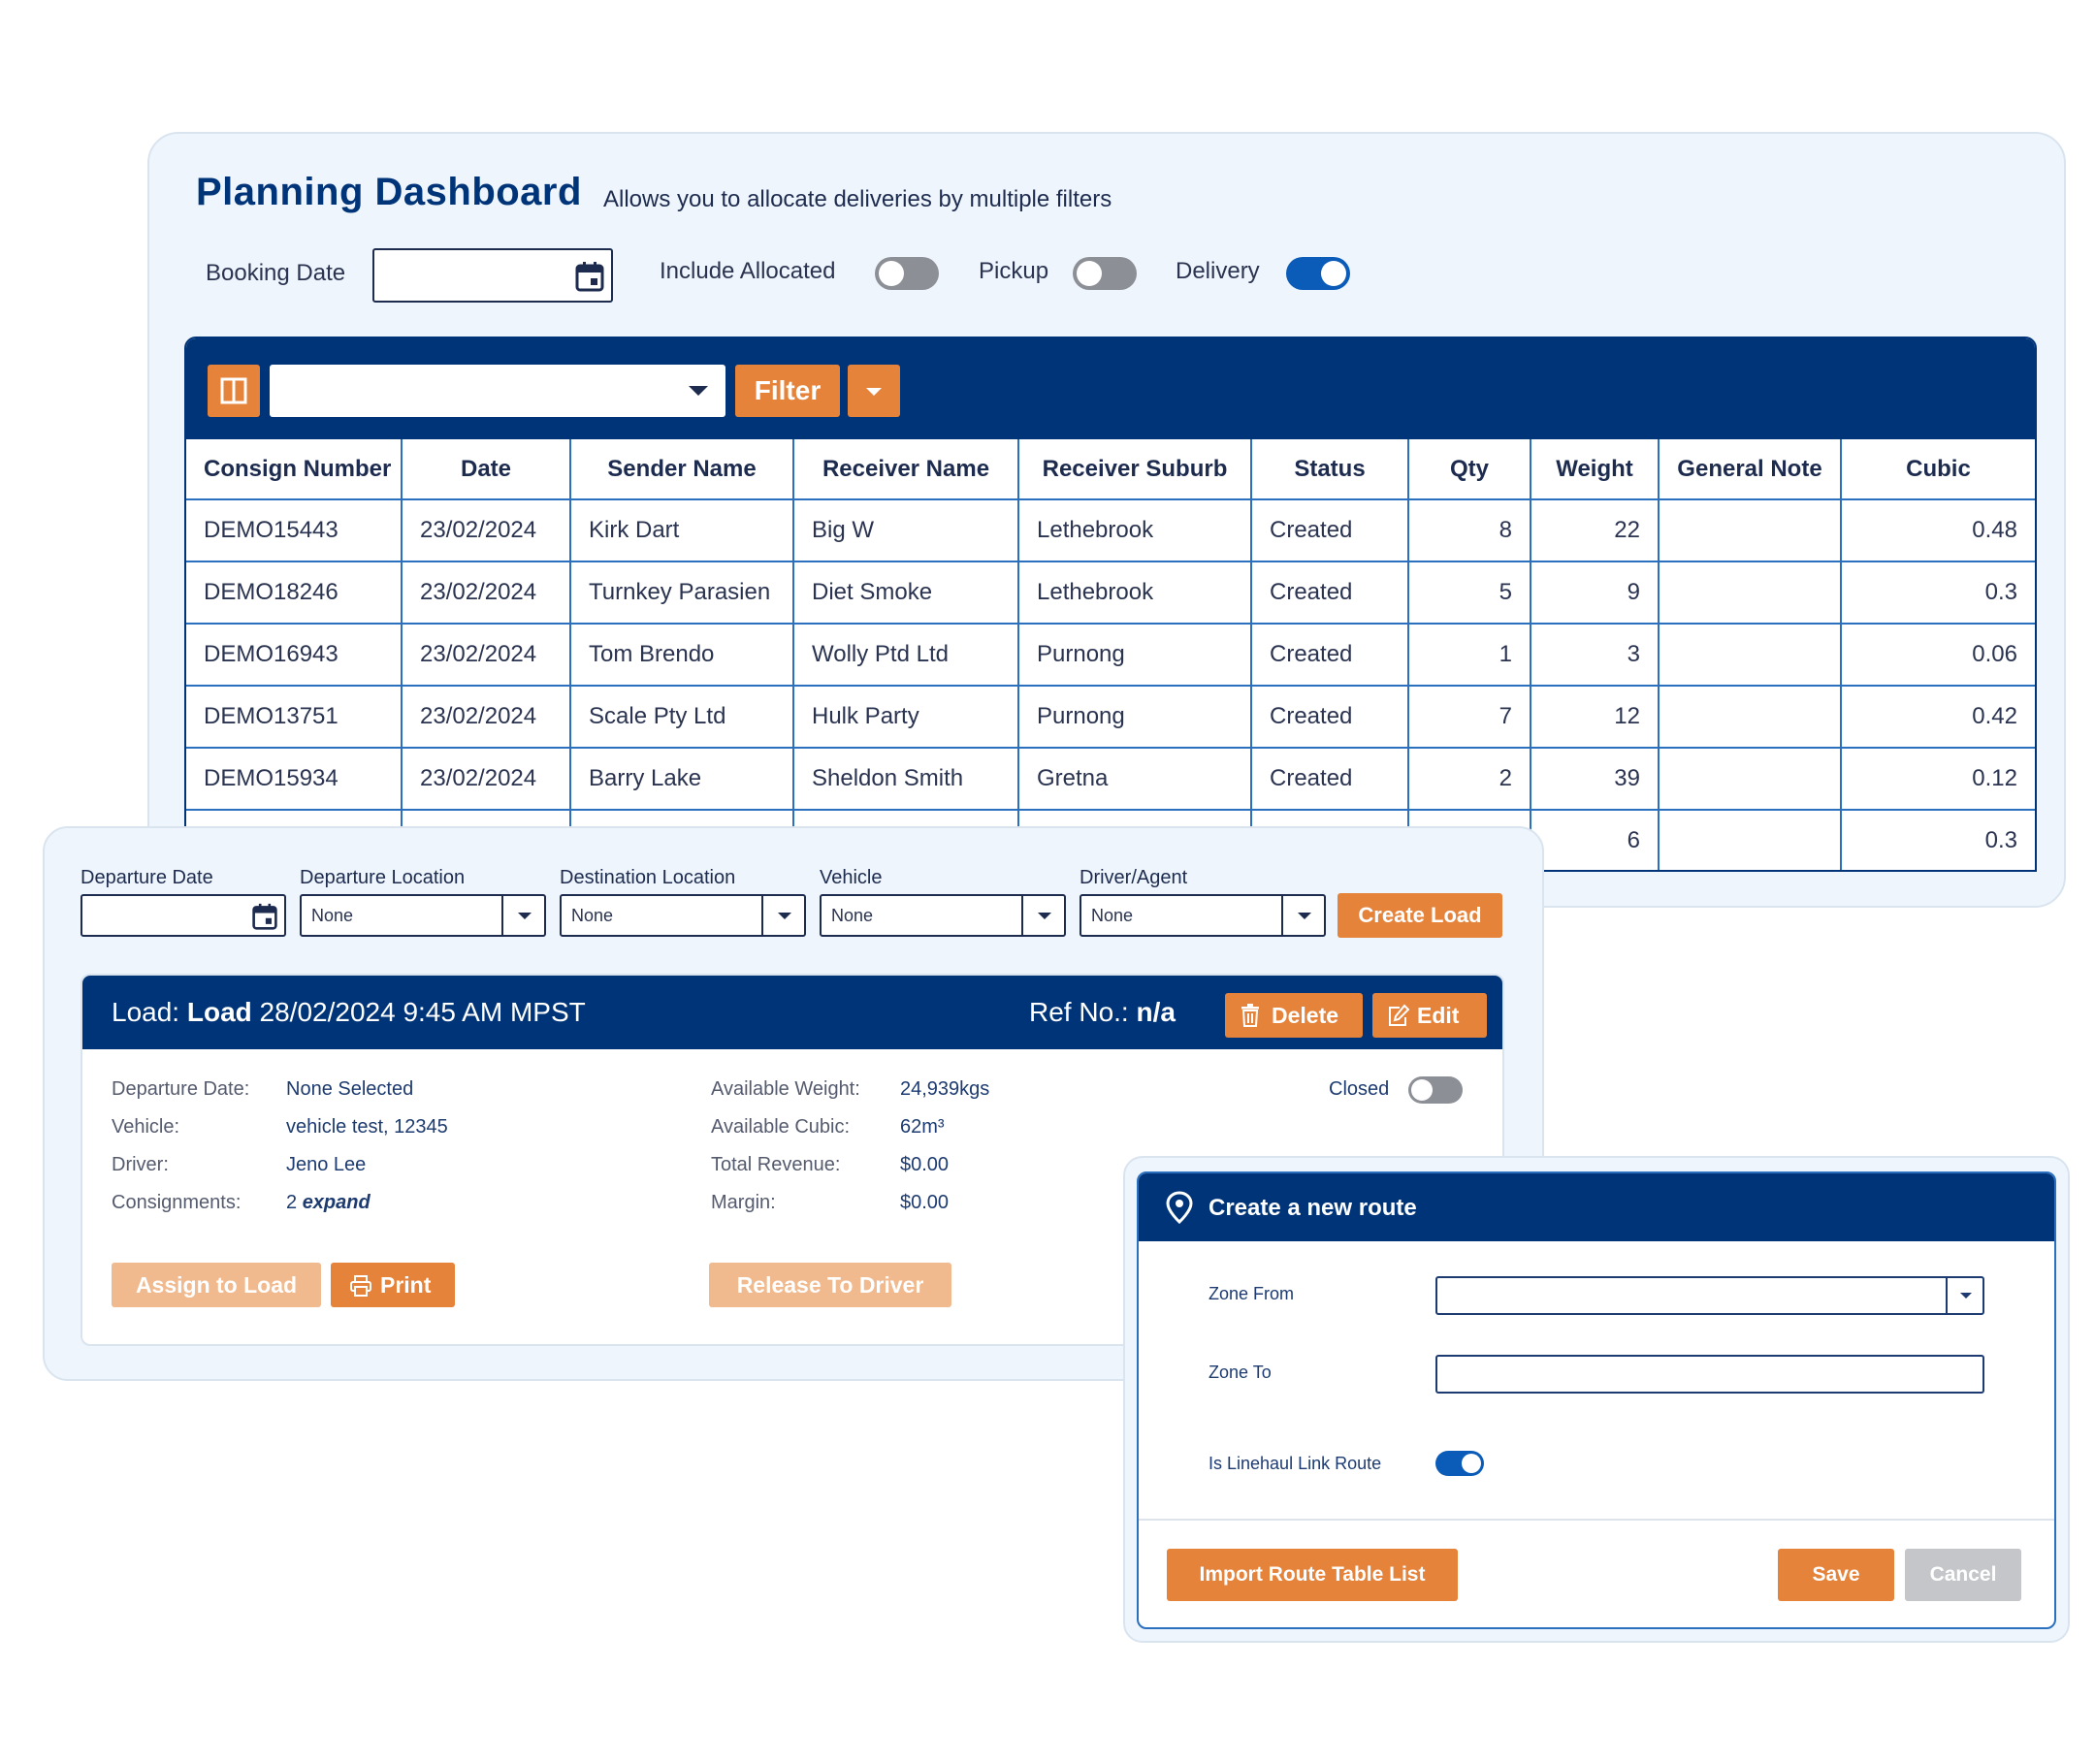 The height and width of the screenshot is (1764, 2095). What do you see at coordinates (1313, 1575) in the screenshot?
I see `import-route-table-button: Import Route Table List` at bounding box center [1313, 1575].